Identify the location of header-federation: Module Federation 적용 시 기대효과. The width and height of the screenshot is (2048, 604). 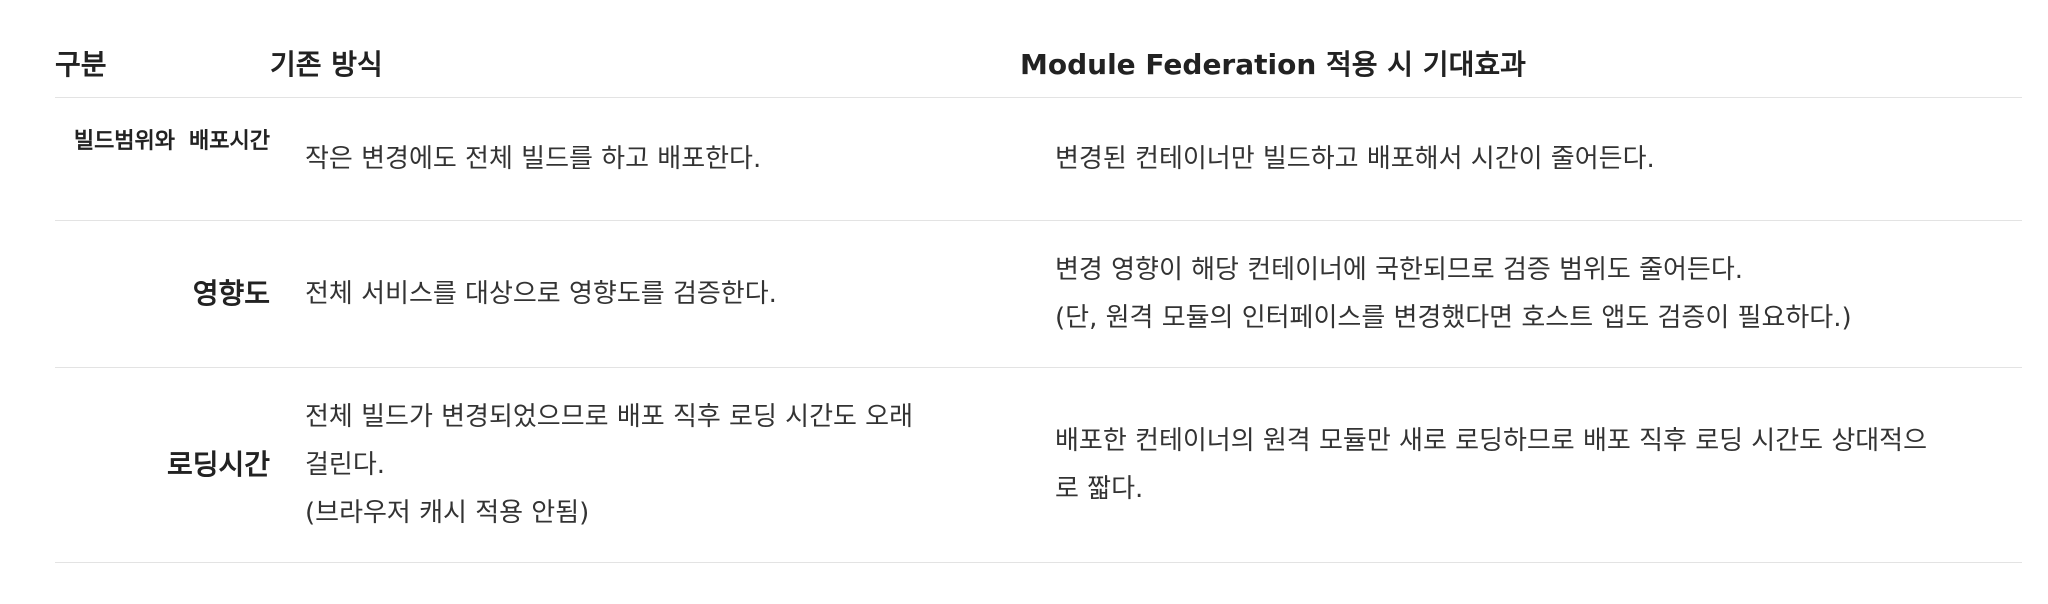
(1273, 64).